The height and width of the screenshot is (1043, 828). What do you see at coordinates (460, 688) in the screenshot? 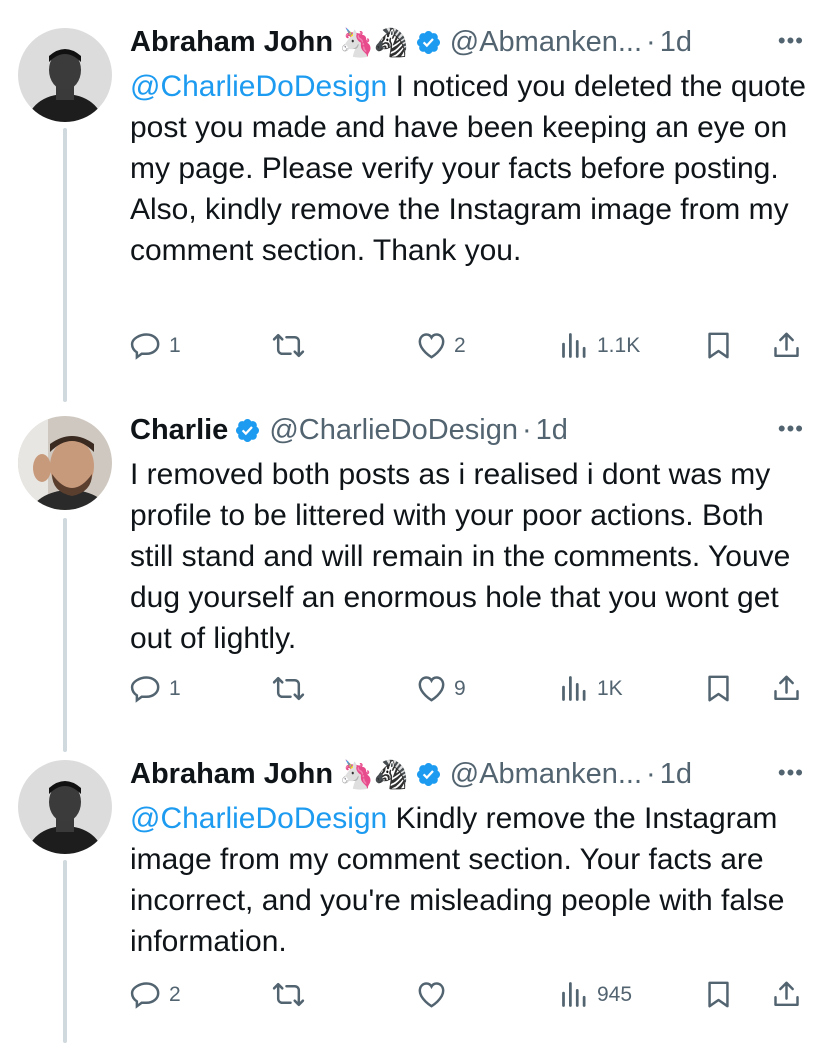
I see `like-count: 9` at bounding box center [460, 688].